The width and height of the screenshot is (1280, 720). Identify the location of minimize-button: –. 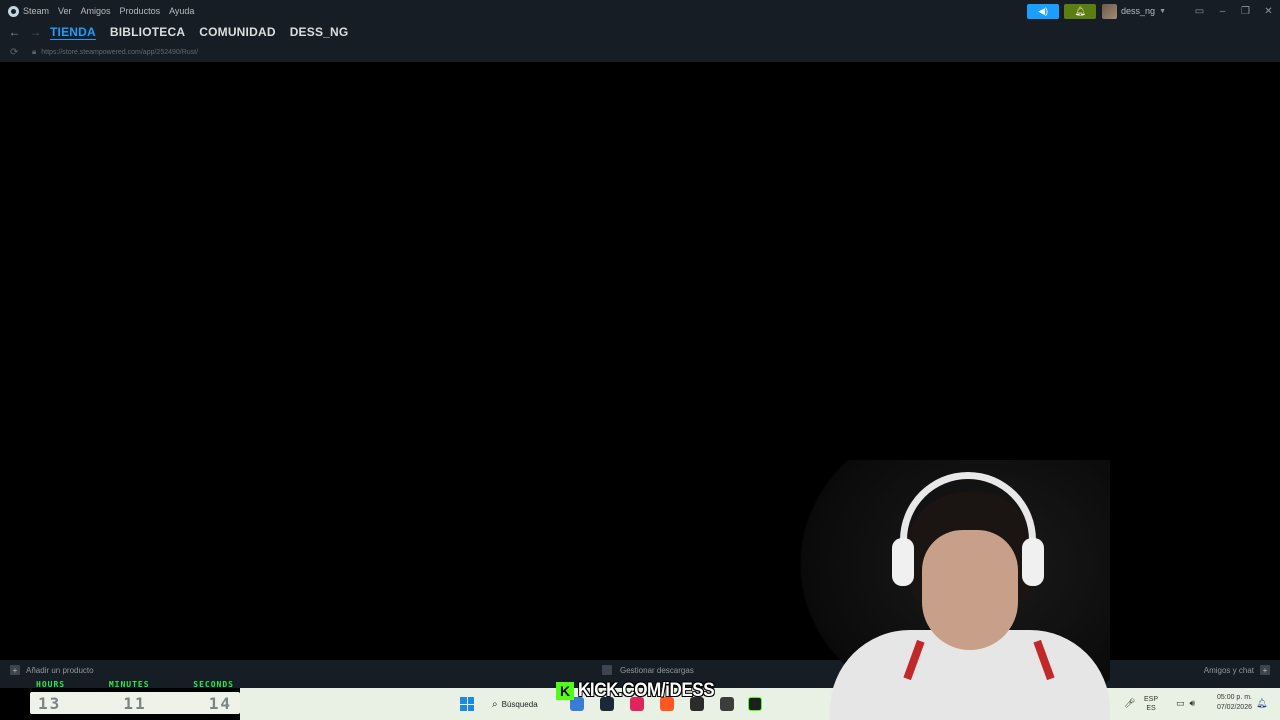
(1222, 11).